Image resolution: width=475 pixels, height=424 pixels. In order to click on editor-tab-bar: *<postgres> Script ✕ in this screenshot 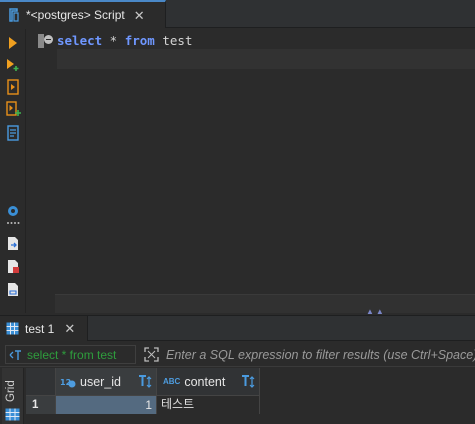, I will do `click(237, 14)`.